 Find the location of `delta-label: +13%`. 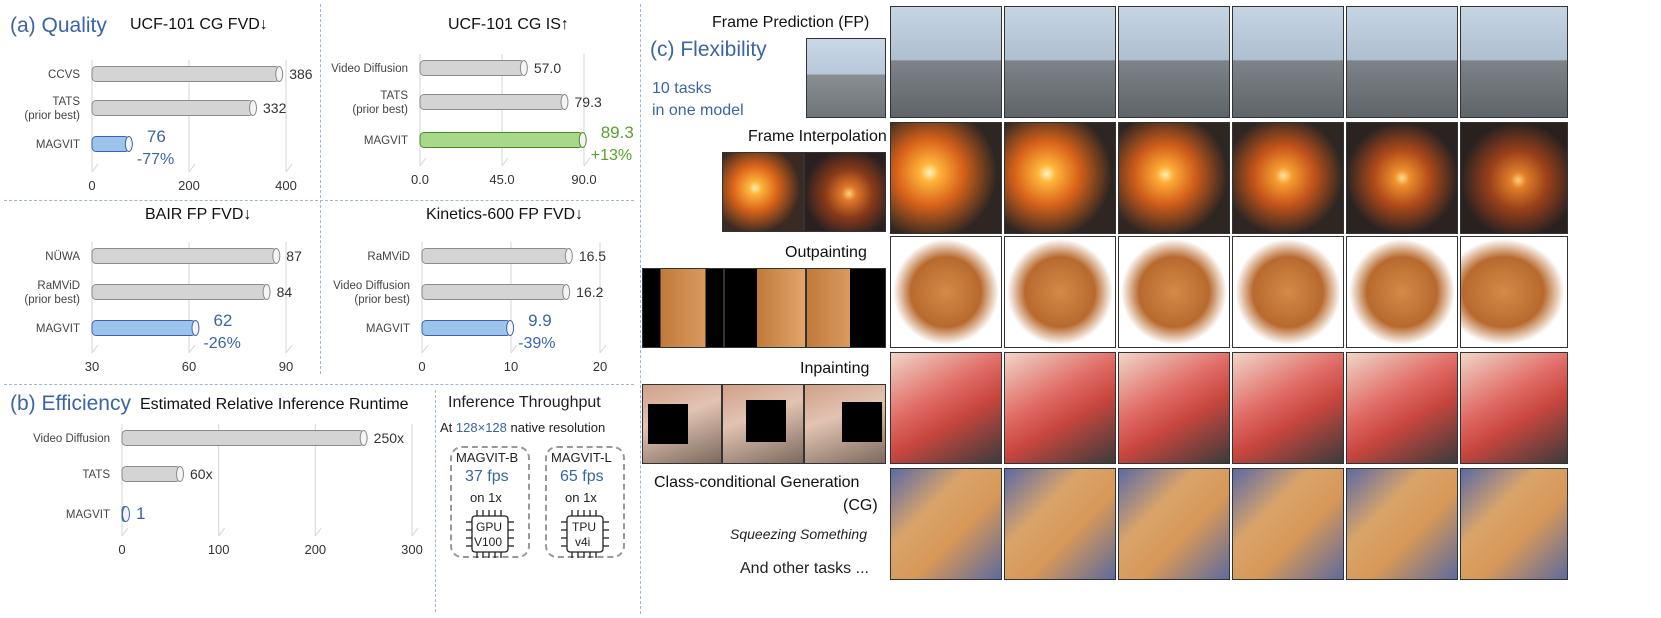

delta-label: +13% is located at coordinates (611, 155).